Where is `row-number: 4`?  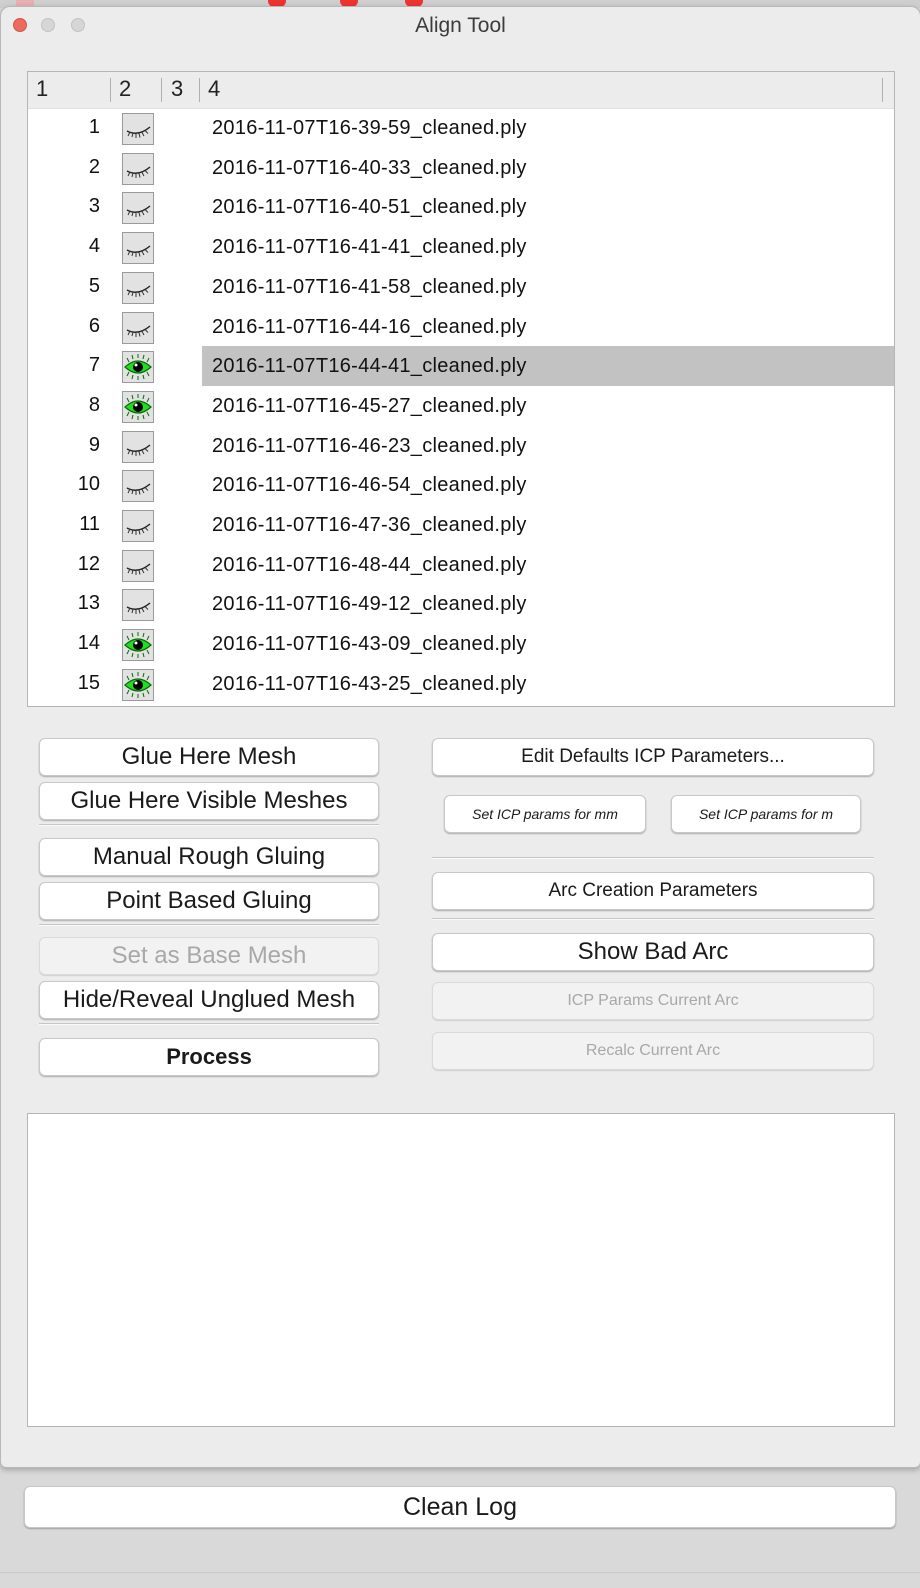 row-number: 4 is located at coordinates (94, 246).